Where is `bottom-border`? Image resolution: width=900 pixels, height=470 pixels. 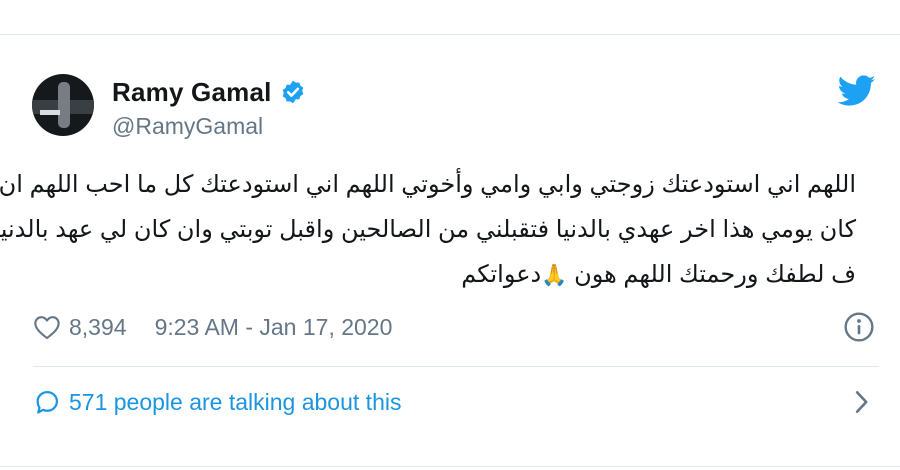
bottom-border is located at coordinates (450, 466).